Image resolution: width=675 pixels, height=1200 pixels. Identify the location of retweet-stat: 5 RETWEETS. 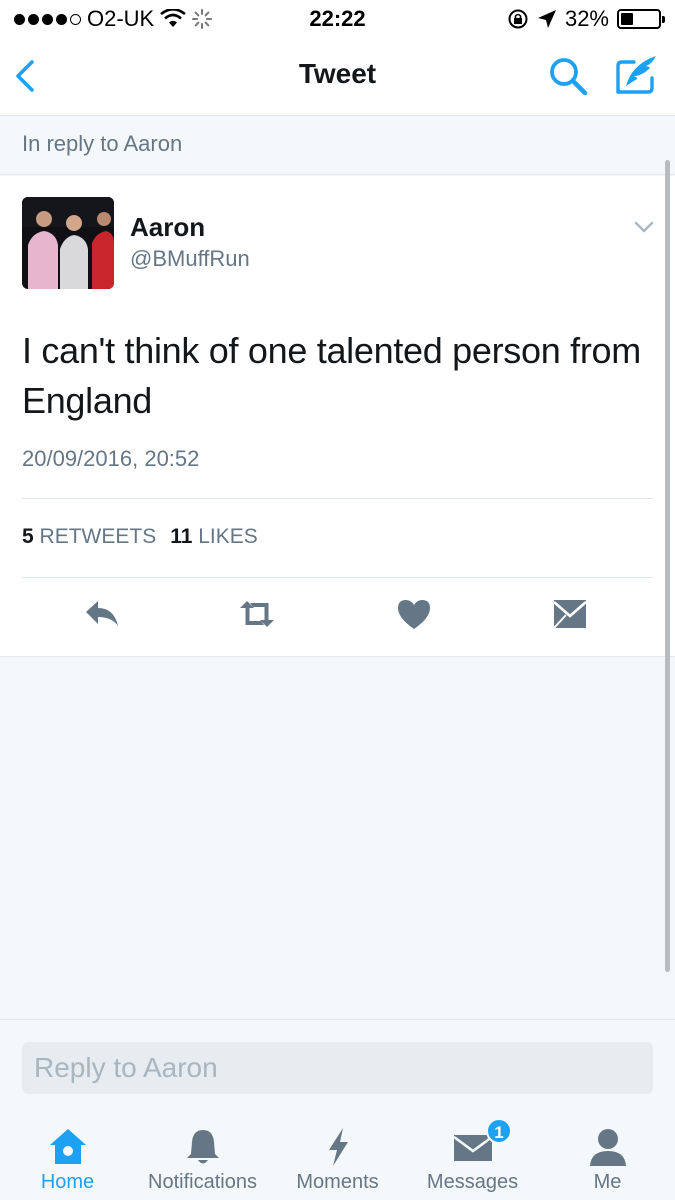
(89, 537).